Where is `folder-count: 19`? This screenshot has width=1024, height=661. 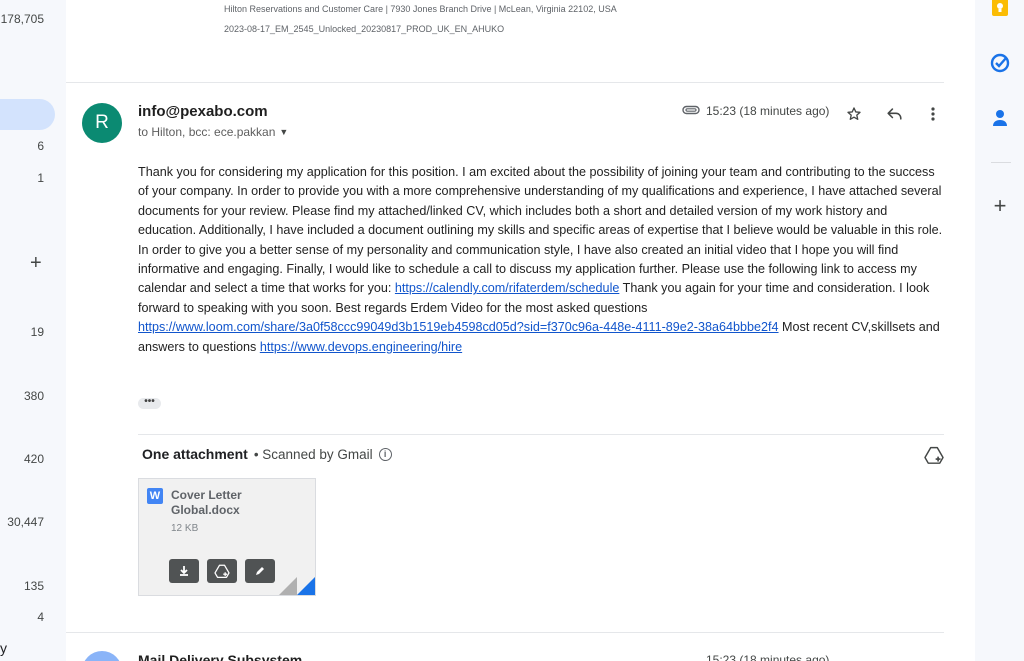 folder-count: 19 is located at coordinates (37, 332).